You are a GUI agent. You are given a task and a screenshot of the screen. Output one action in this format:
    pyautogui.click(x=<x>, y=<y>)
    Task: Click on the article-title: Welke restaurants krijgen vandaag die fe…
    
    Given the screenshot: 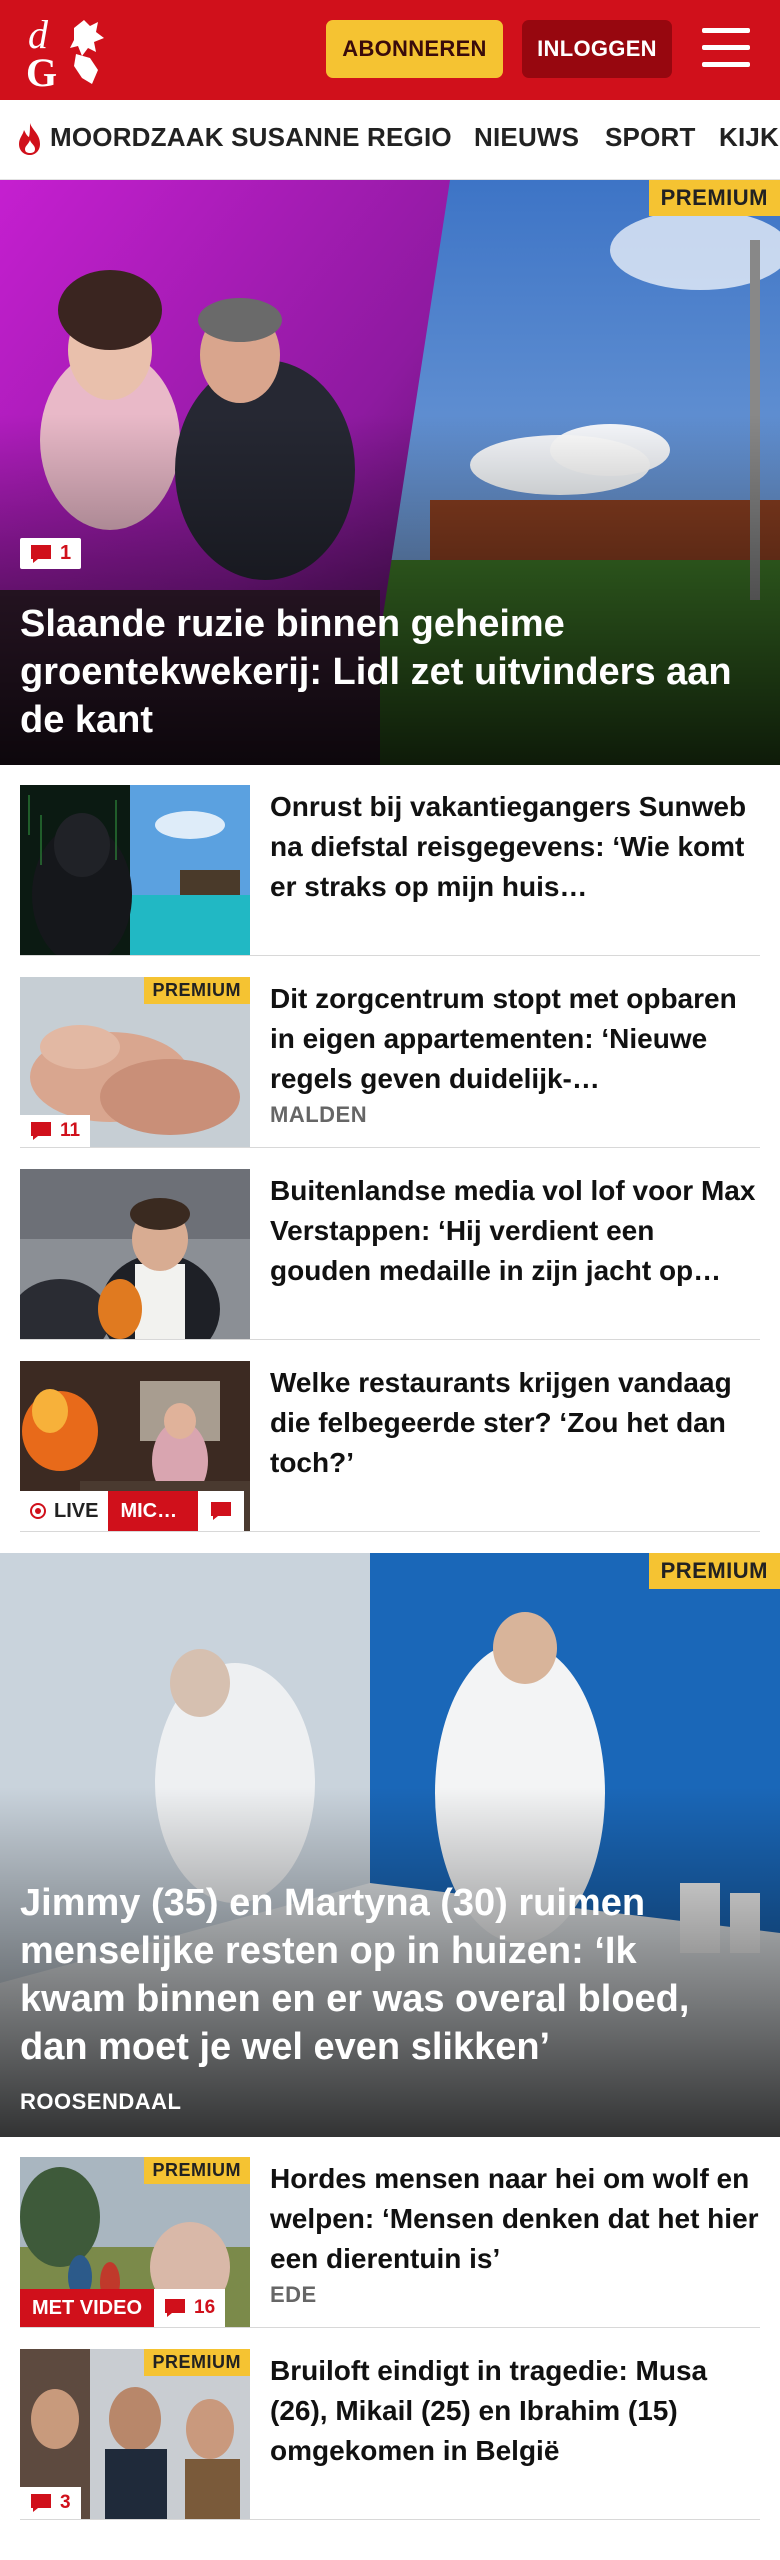 What is the action you would take?
    pyautogui.click(x=515, y=1423)
    